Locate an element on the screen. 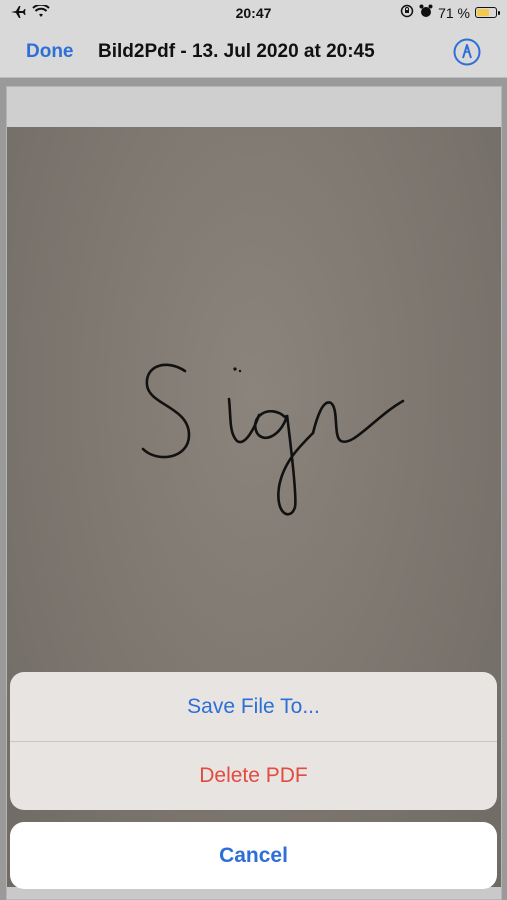 This screenshot has height=900, width=507. handwritten-signature is located at coordinates (273, 439).